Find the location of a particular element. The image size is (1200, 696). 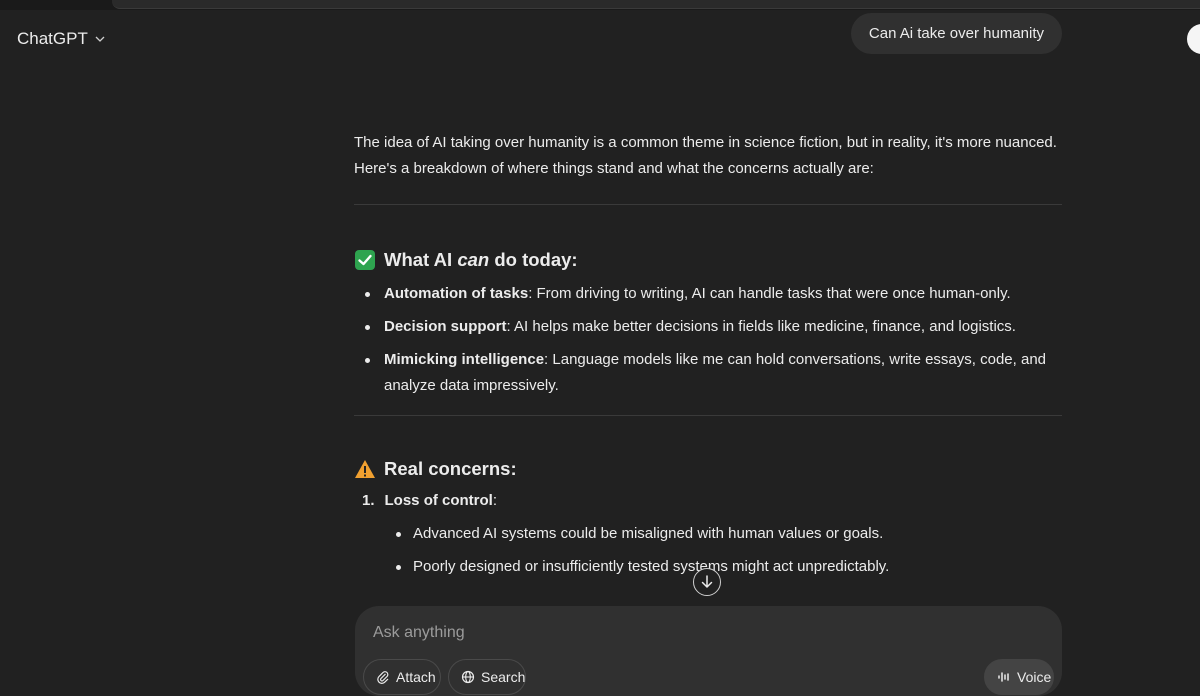

scroll-to-bottom-button is located at coordinates (707, 582).